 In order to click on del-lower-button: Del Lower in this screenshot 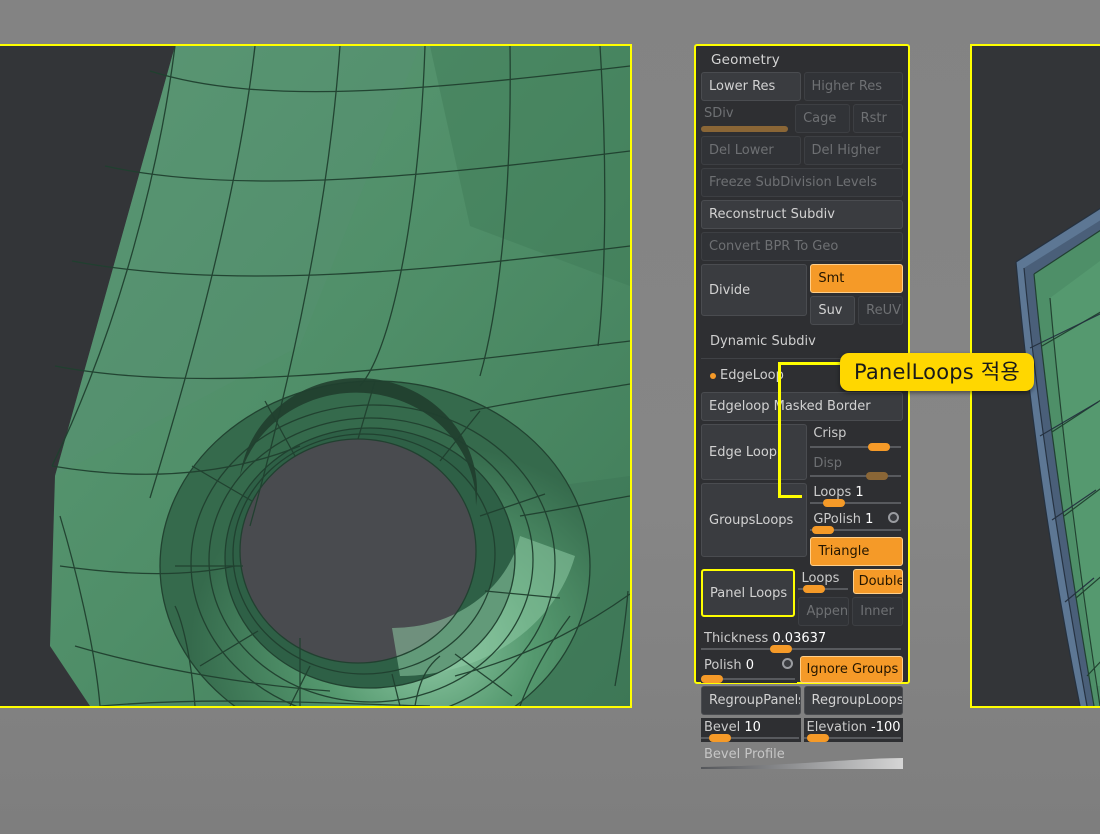, I will do `click(751, 150)`.